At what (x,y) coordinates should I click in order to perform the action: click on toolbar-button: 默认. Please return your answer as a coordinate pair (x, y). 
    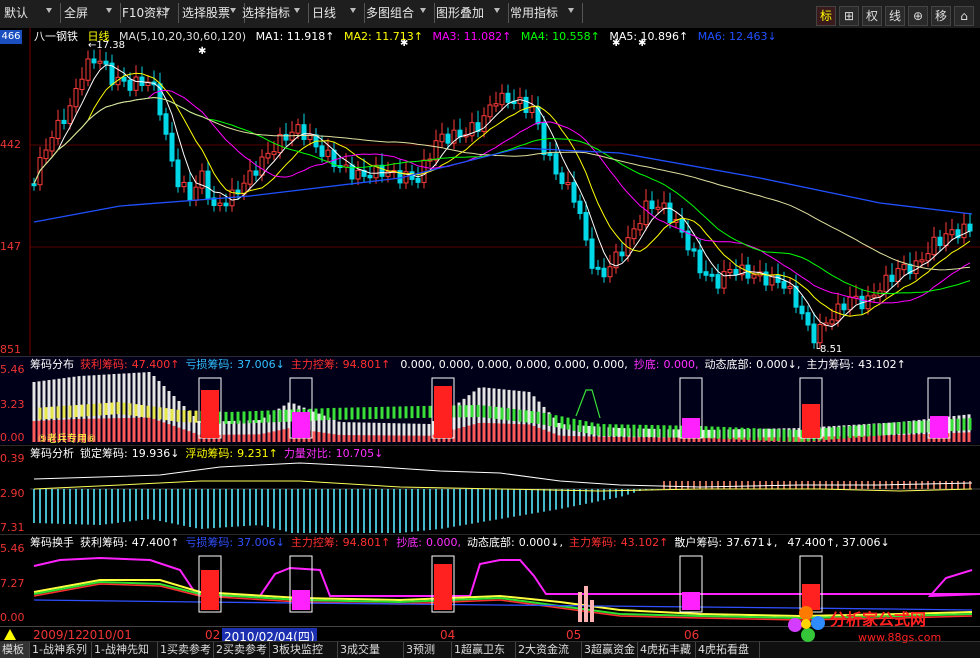
    Looking at the image, I should click on (30, 13).